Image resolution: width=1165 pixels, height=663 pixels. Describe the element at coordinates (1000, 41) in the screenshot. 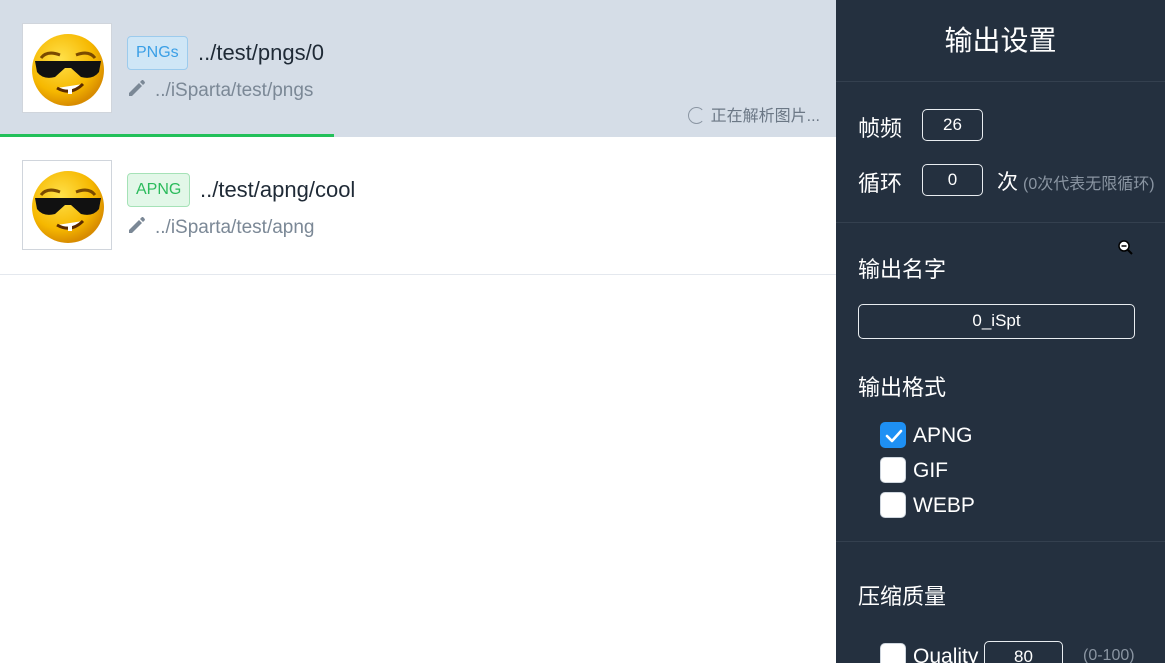

I see `panel-title: 输出设置` at that location.